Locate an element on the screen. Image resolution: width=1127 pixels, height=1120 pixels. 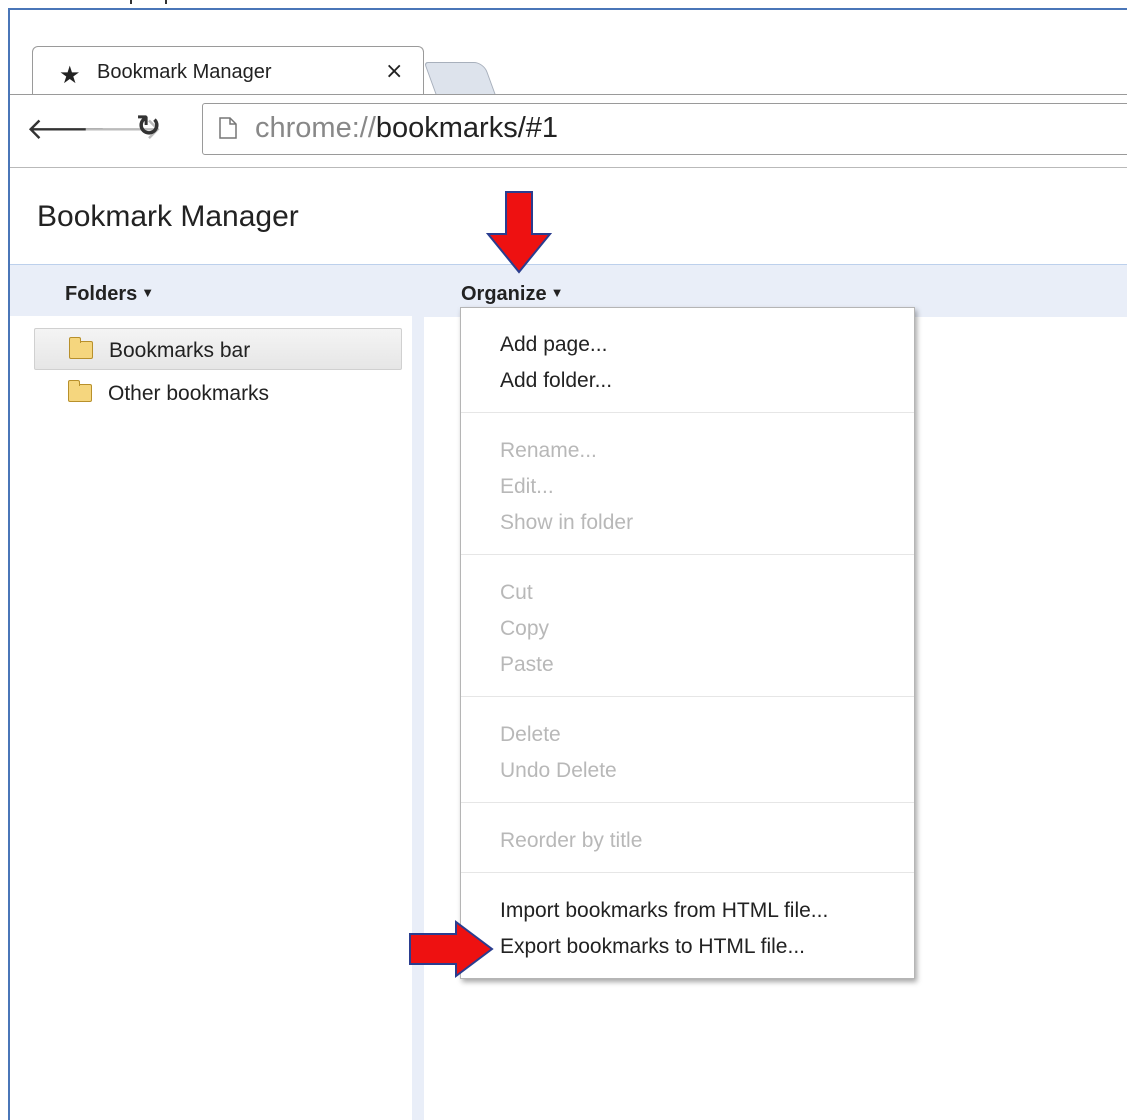
reload-icon: ↻ is located at coordinates (148, 126).